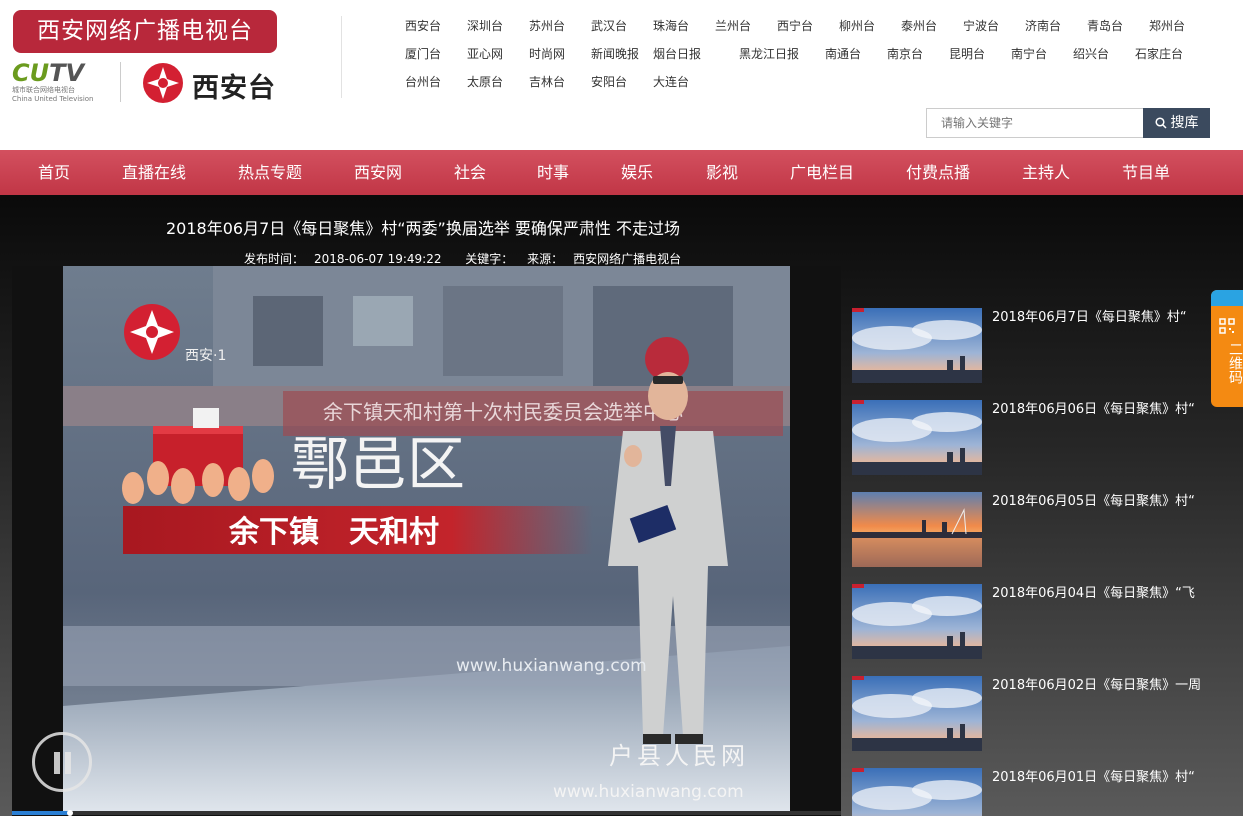  I want to click on nav-item: 首页, so click(54, 172).